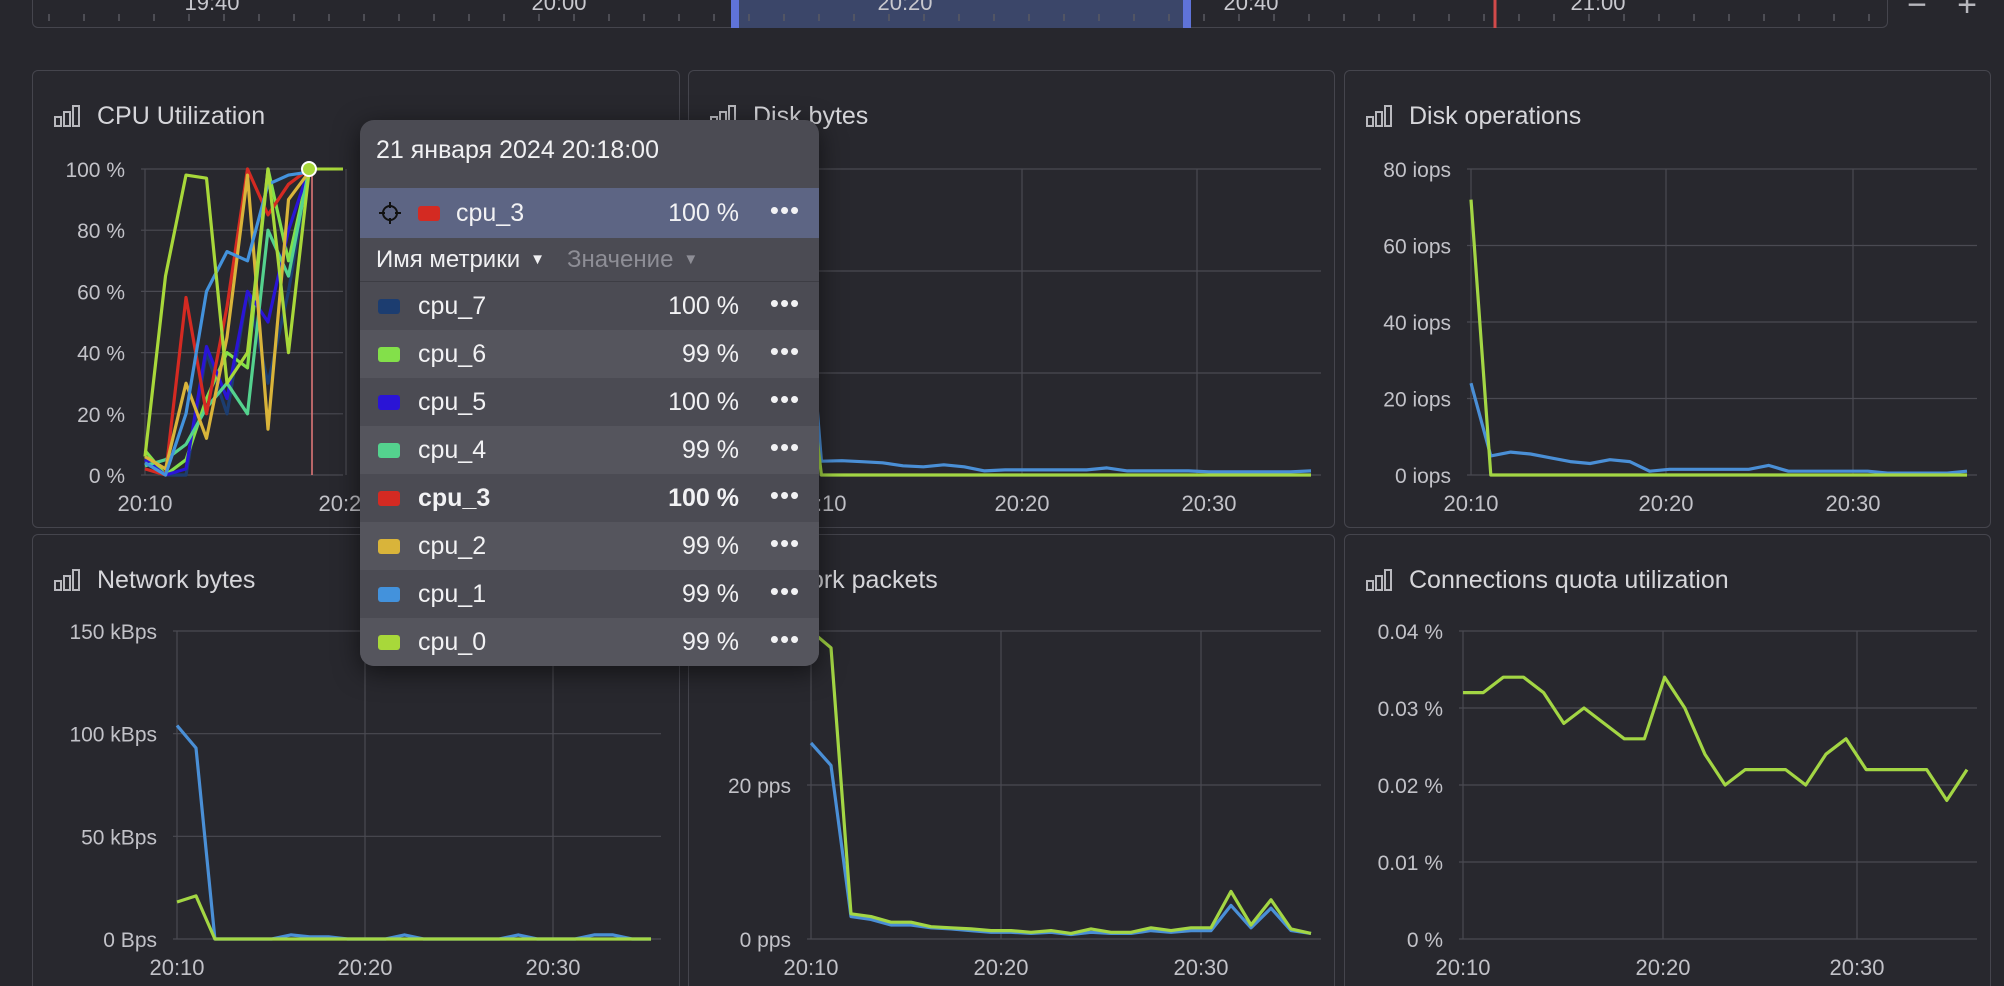 The width and height of the screenshot is (2004, 986). I want to click on y-tick-label: 100 kBps, so click(113, 735).